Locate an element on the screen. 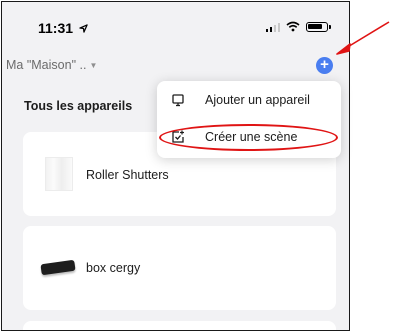 The width and height of the screenshot is (394, 331). roller-shutter-icon is located at coordinates (59, 174).